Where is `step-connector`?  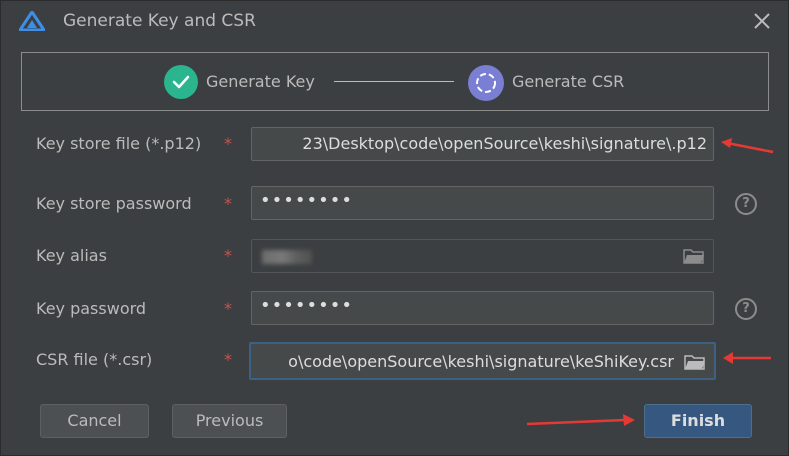 step-connector is located at coordinates (394, 81).